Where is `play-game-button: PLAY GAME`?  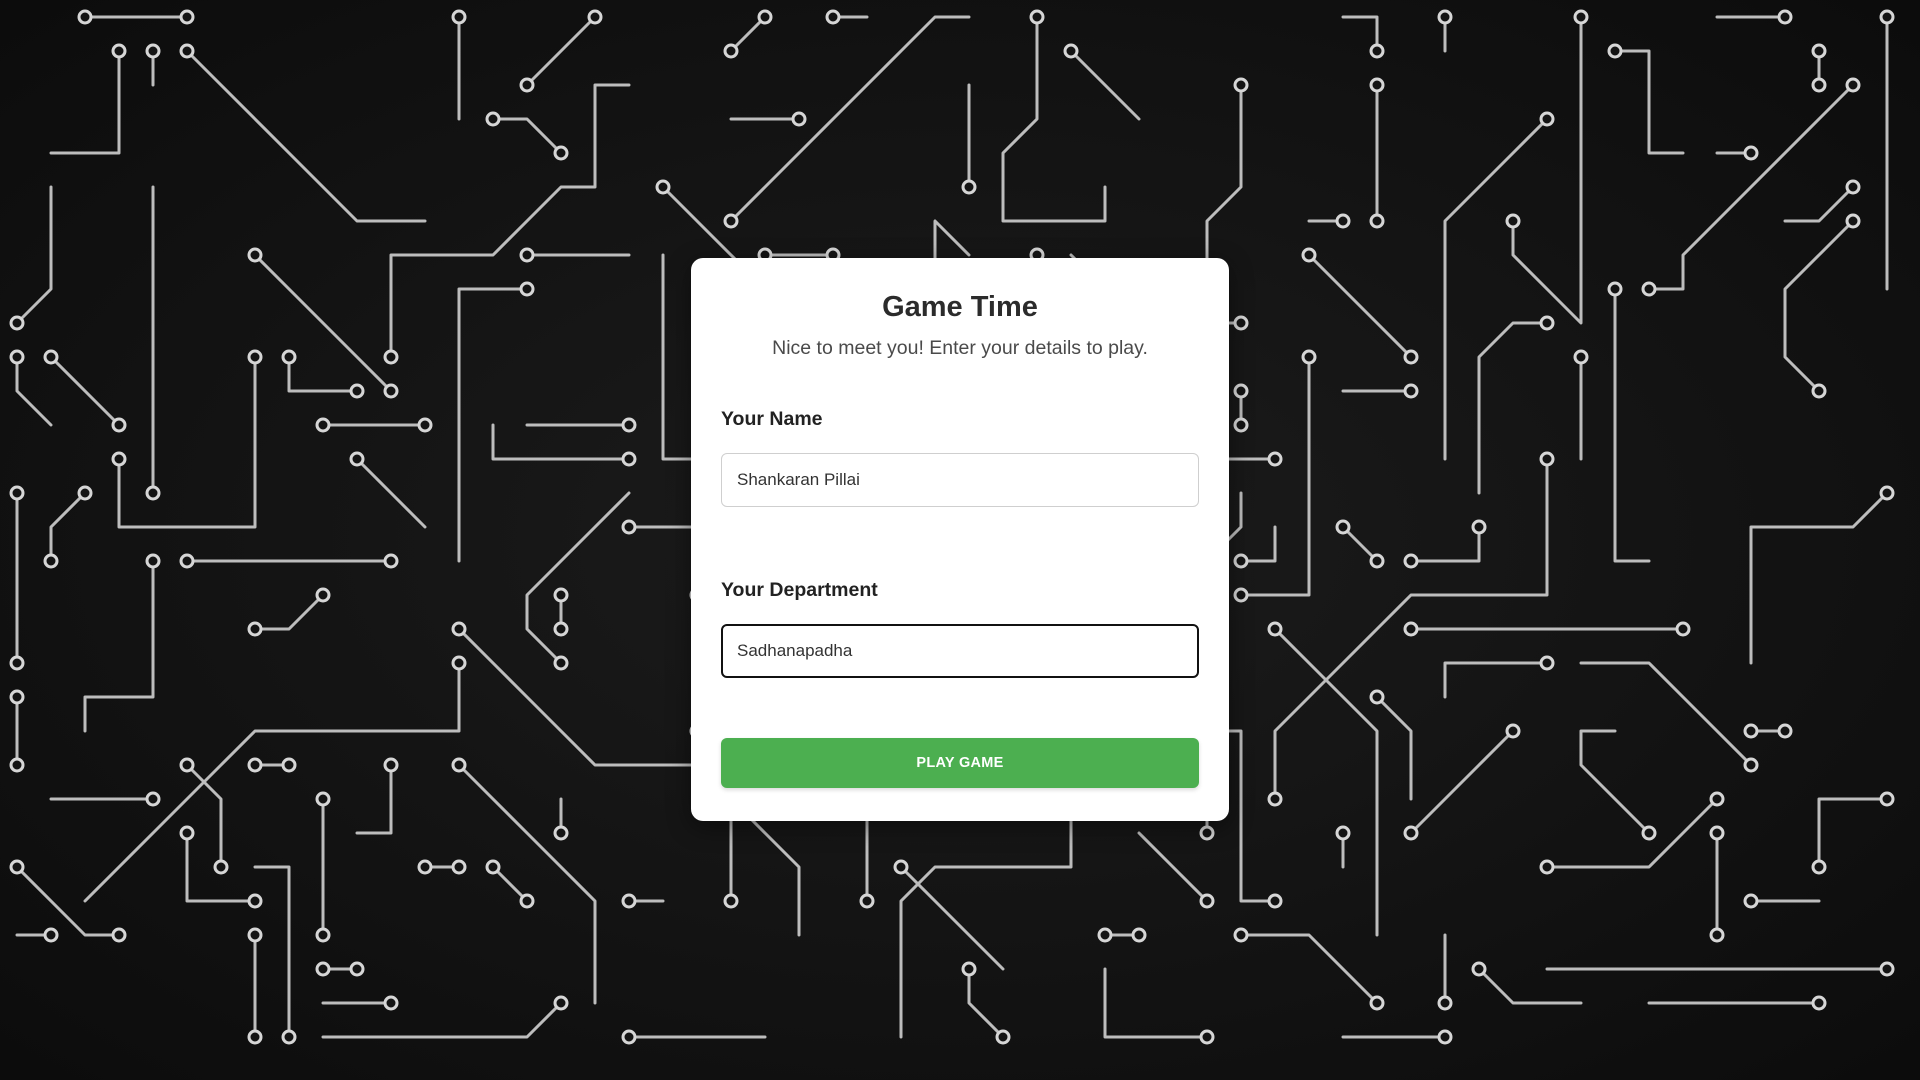
play-game-button: PLAY GAME is located at coordinates (960, 762).